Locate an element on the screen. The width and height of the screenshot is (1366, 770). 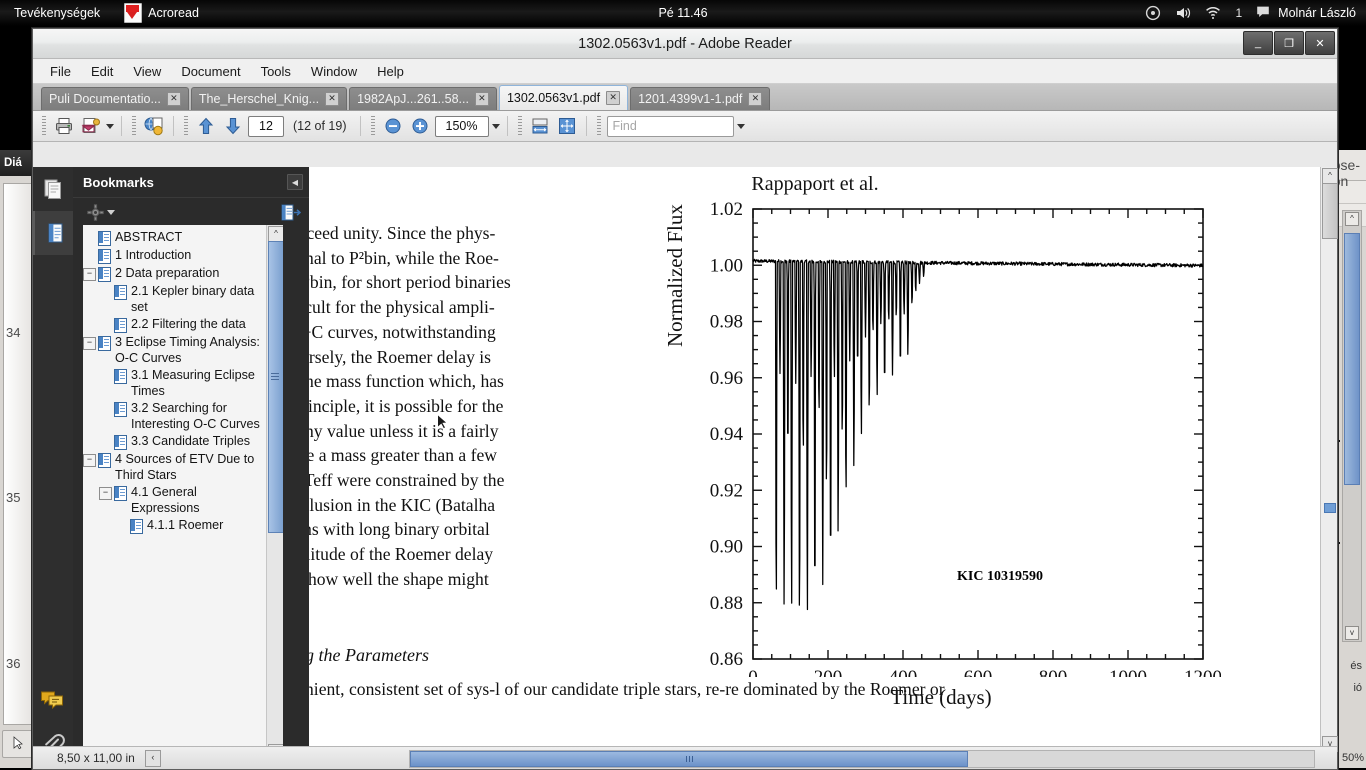
x-tick-label: 1000 is located at coordinates (1128, 672).